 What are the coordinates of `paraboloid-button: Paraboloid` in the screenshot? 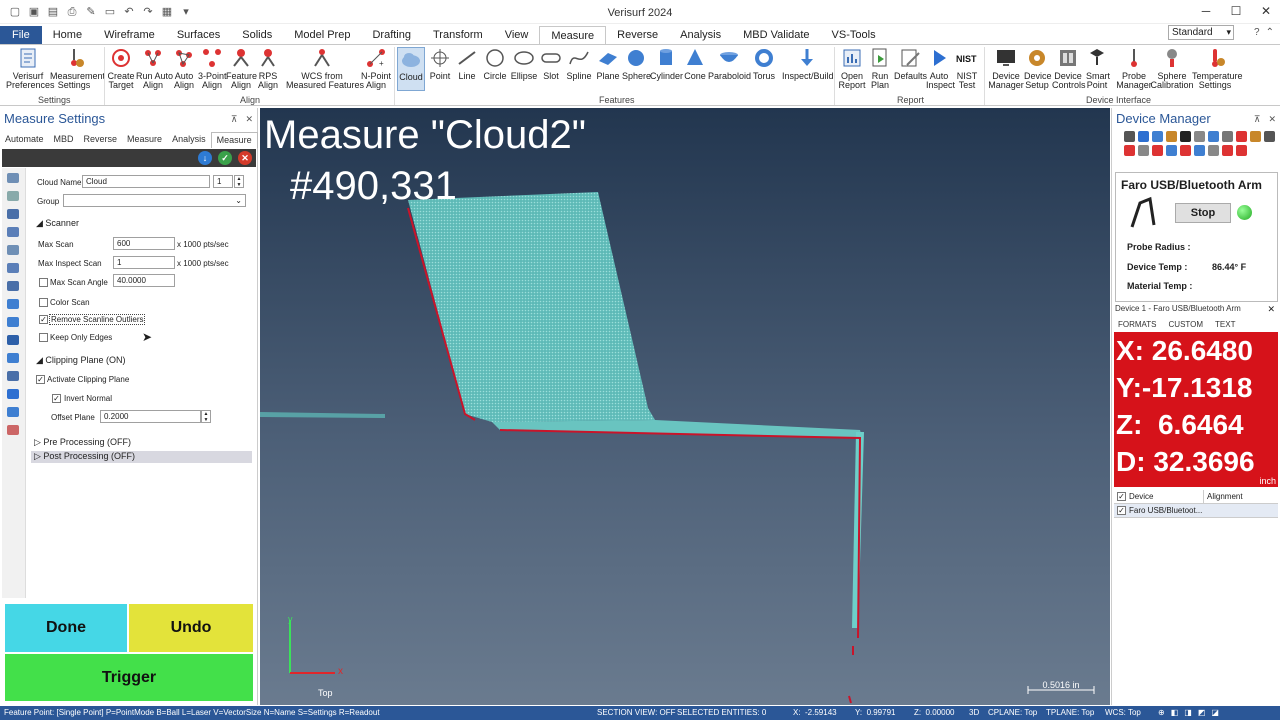 It's located at (729, 64).